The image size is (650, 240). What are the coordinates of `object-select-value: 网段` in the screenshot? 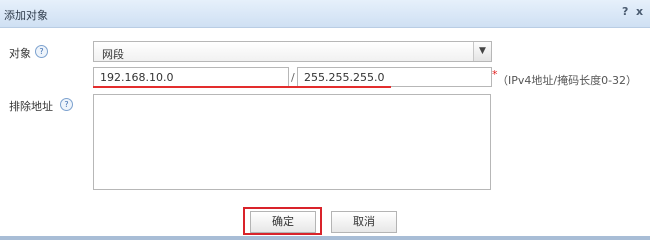 It's located at (113, 54).